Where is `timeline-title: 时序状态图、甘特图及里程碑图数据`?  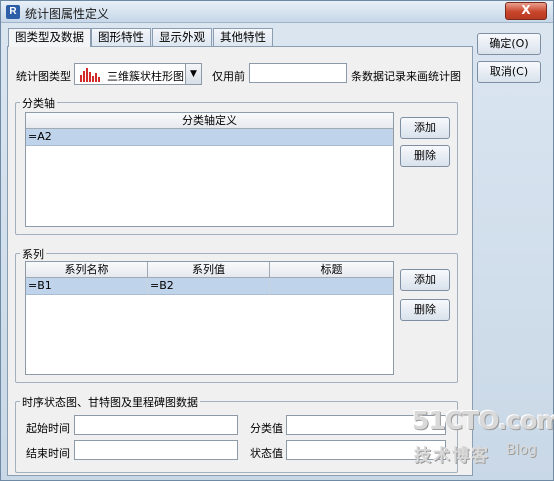 timeline-title: 时序状态图、甘特图及里程碑图数据 is located at coordinates (110, 402).